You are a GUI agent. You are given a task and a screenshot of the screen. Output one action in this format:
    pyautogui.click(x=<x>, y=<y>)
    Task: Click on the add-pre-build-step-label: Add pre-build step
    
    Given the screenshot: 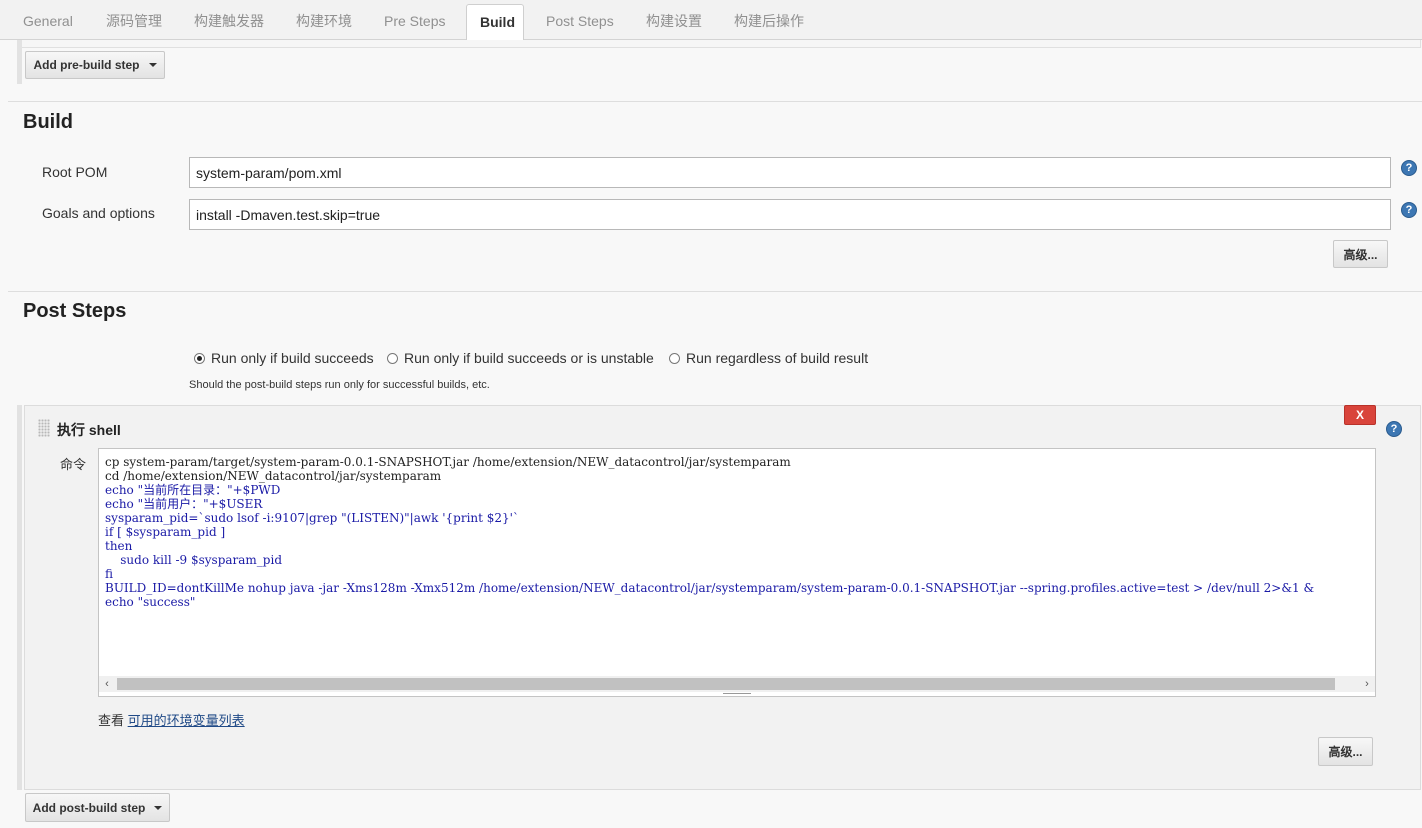 What is the action you would take?
    pyautogui.click(x=86, y=65)
    